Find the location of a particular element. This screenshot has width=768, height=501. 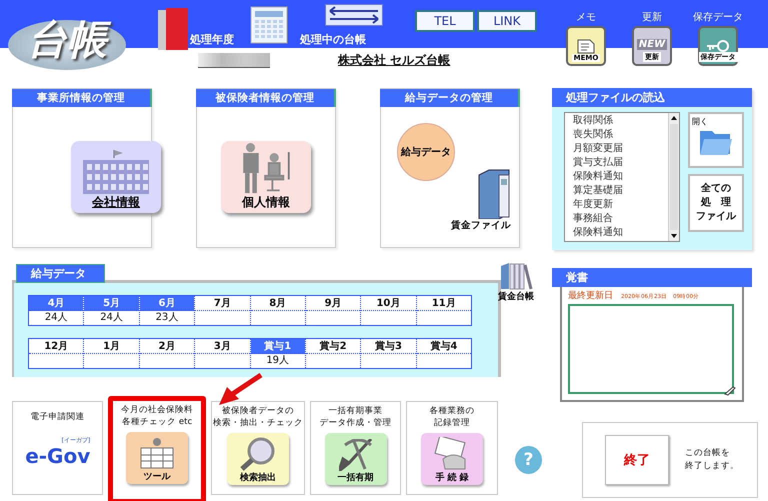

redacted-field is located at coordinates (234, 60).